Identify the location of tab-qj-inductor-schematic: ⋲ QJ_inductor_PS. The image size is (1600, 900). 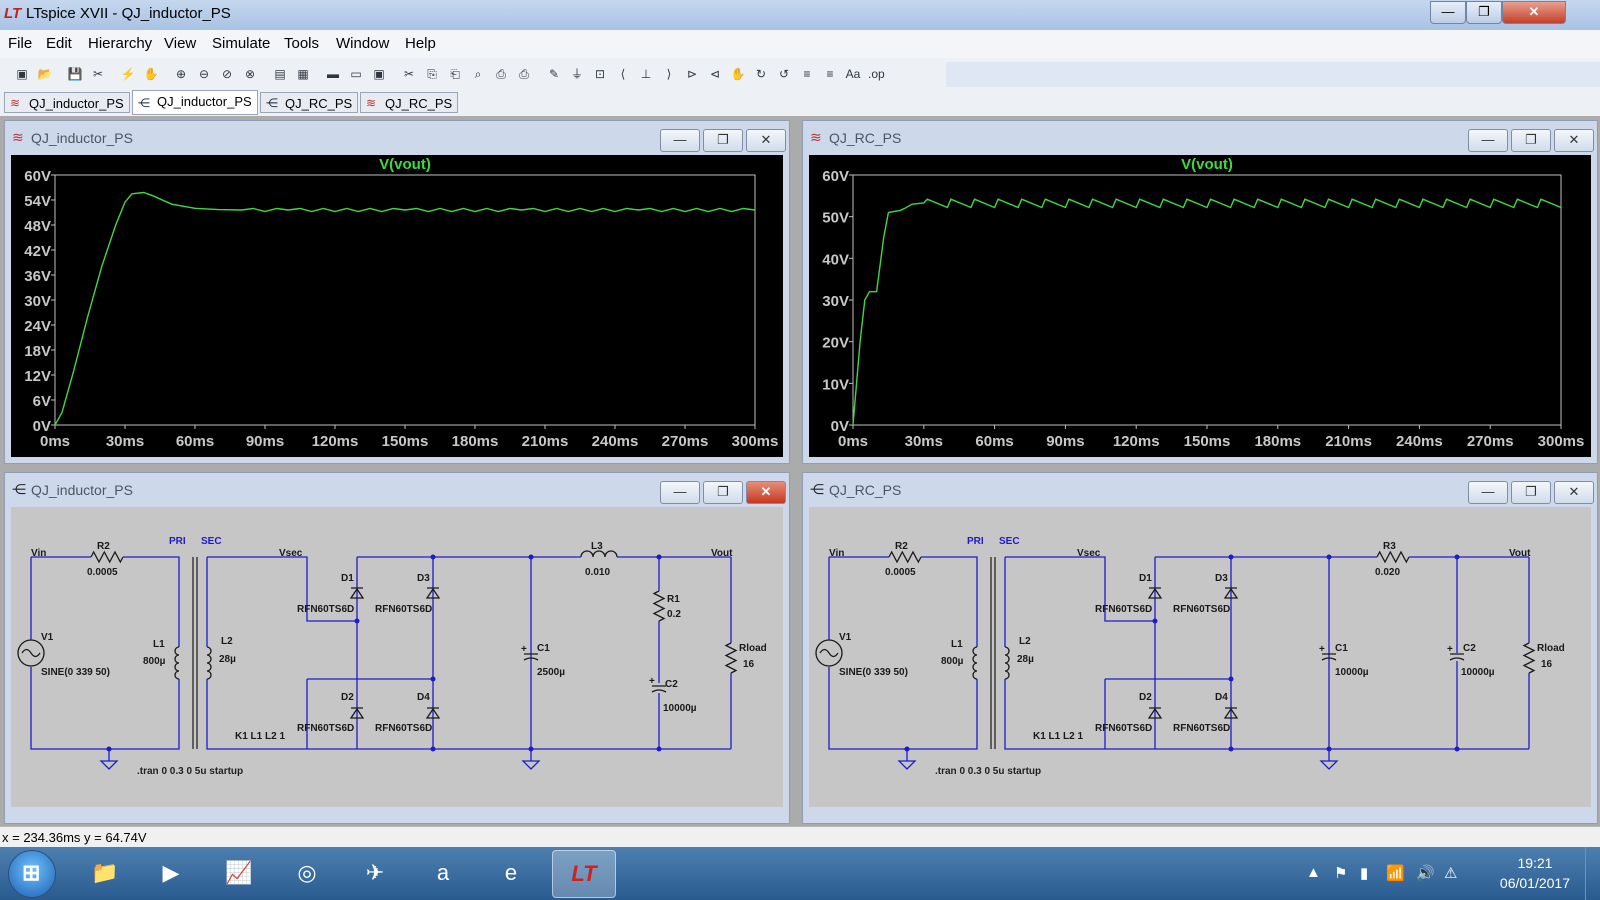
(195, 102).